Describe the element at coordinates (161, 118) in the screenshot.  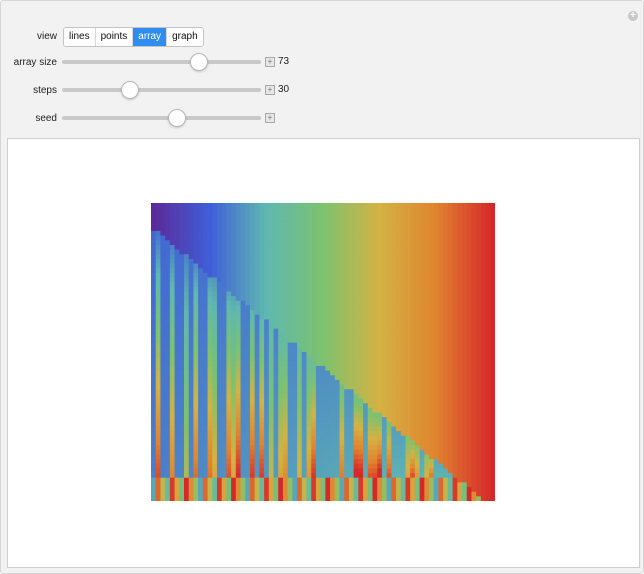
I see `seed-slider` at that location.